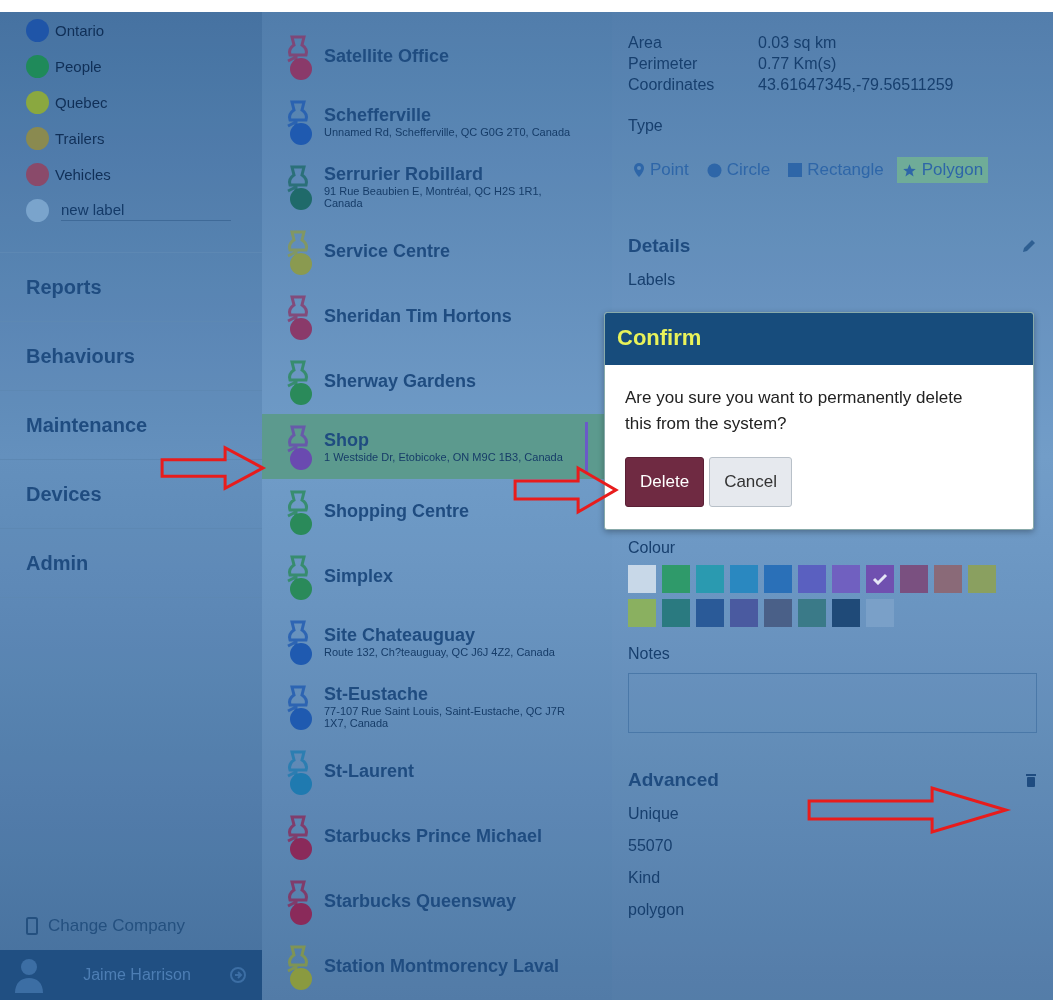  I want to click on place-address: Route 132, Ch?teauguay, QC J6J 4Z2, Canada, so click(440, 652).